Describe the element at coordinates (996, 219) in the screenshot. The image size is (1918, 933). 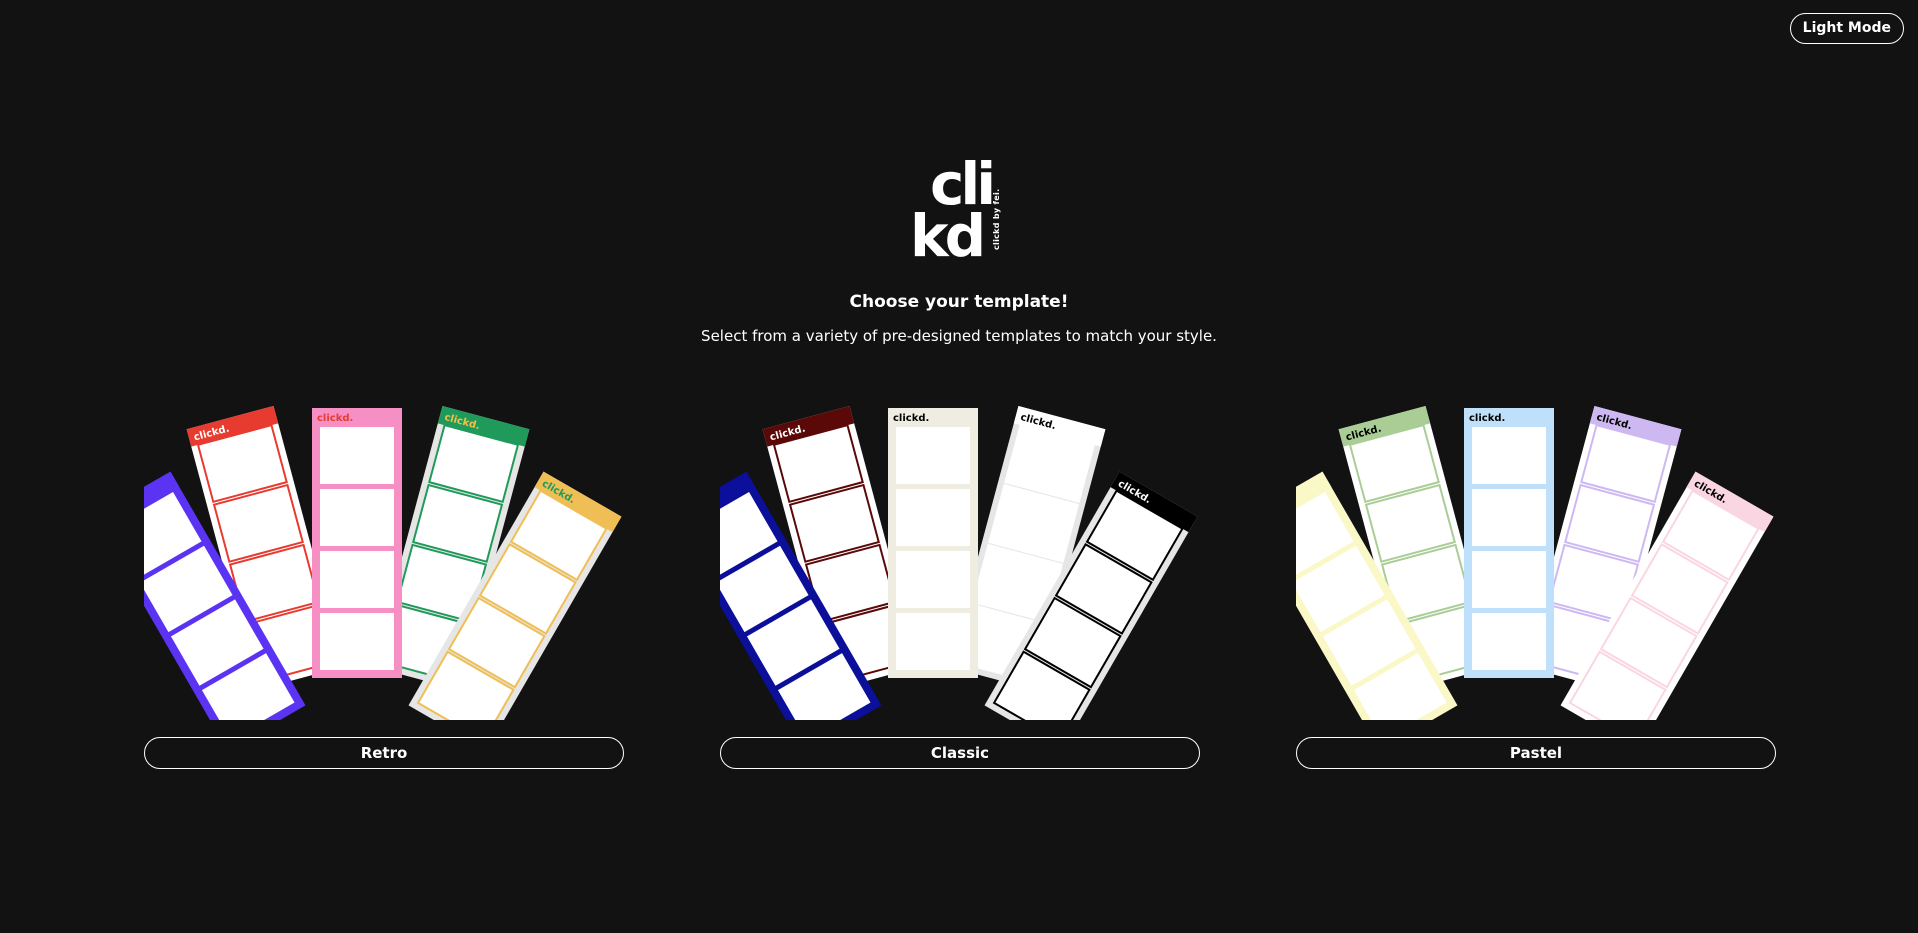
I see `logo-tagline: clickd by fei.` at that location.